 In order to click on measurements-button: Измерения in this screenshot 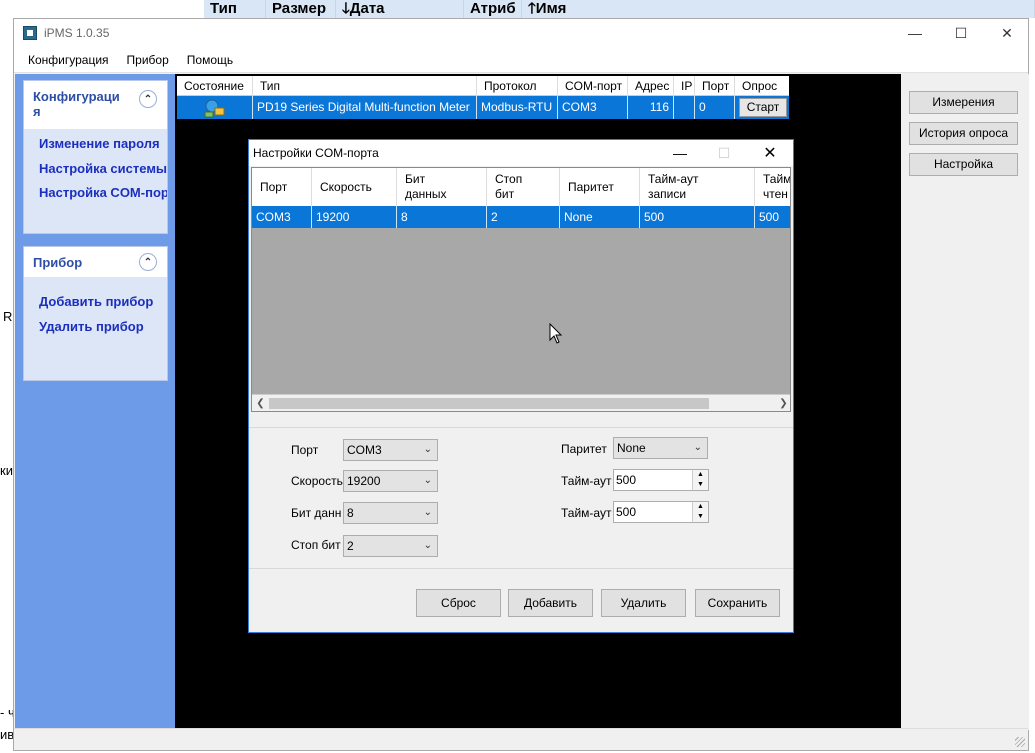, I will do `click(963, 102)`.